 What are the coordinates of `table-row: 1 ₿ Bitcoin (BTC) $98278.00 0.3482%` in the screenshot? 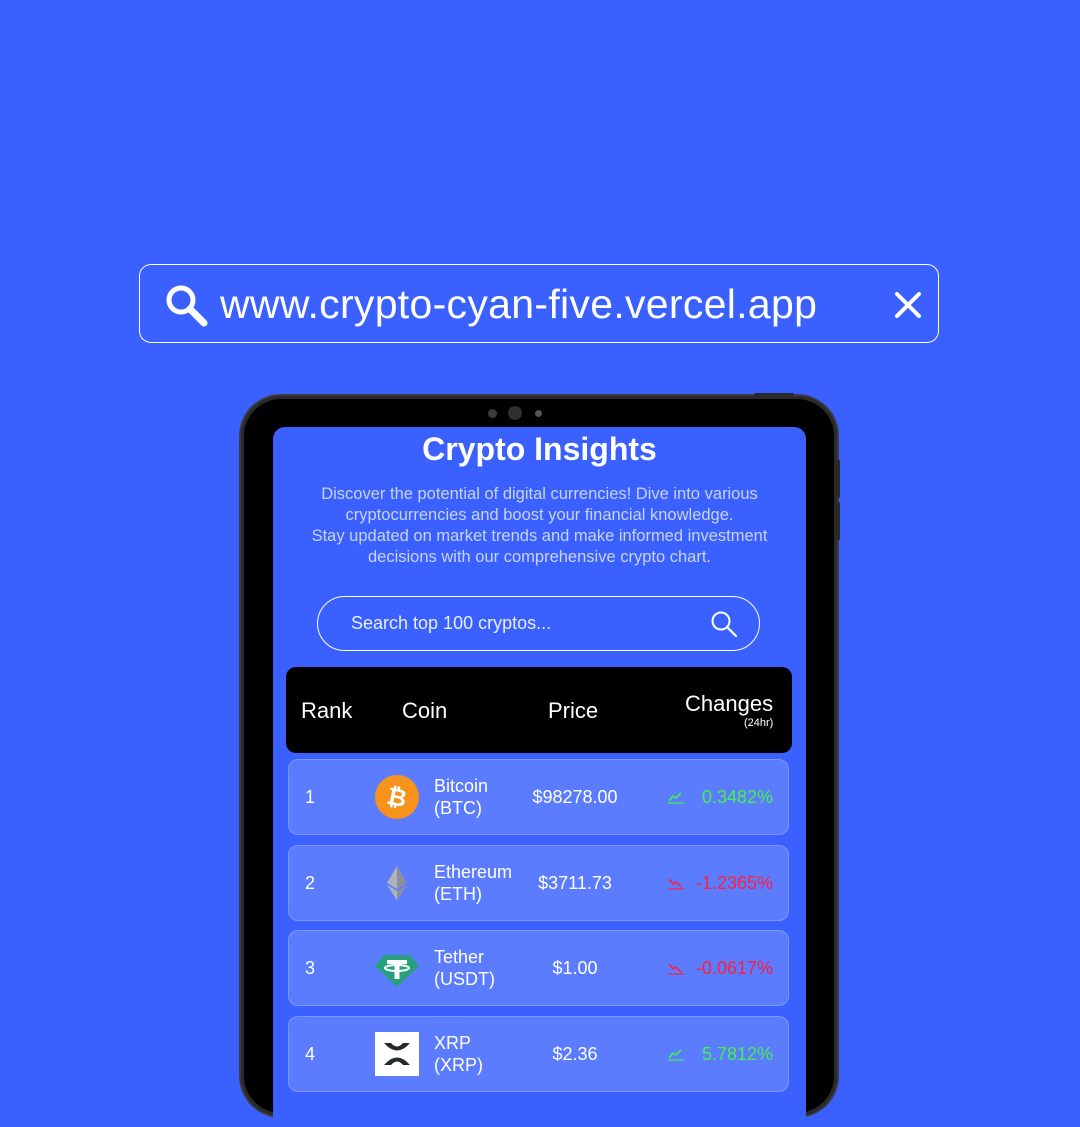 It's located at (538, 797).